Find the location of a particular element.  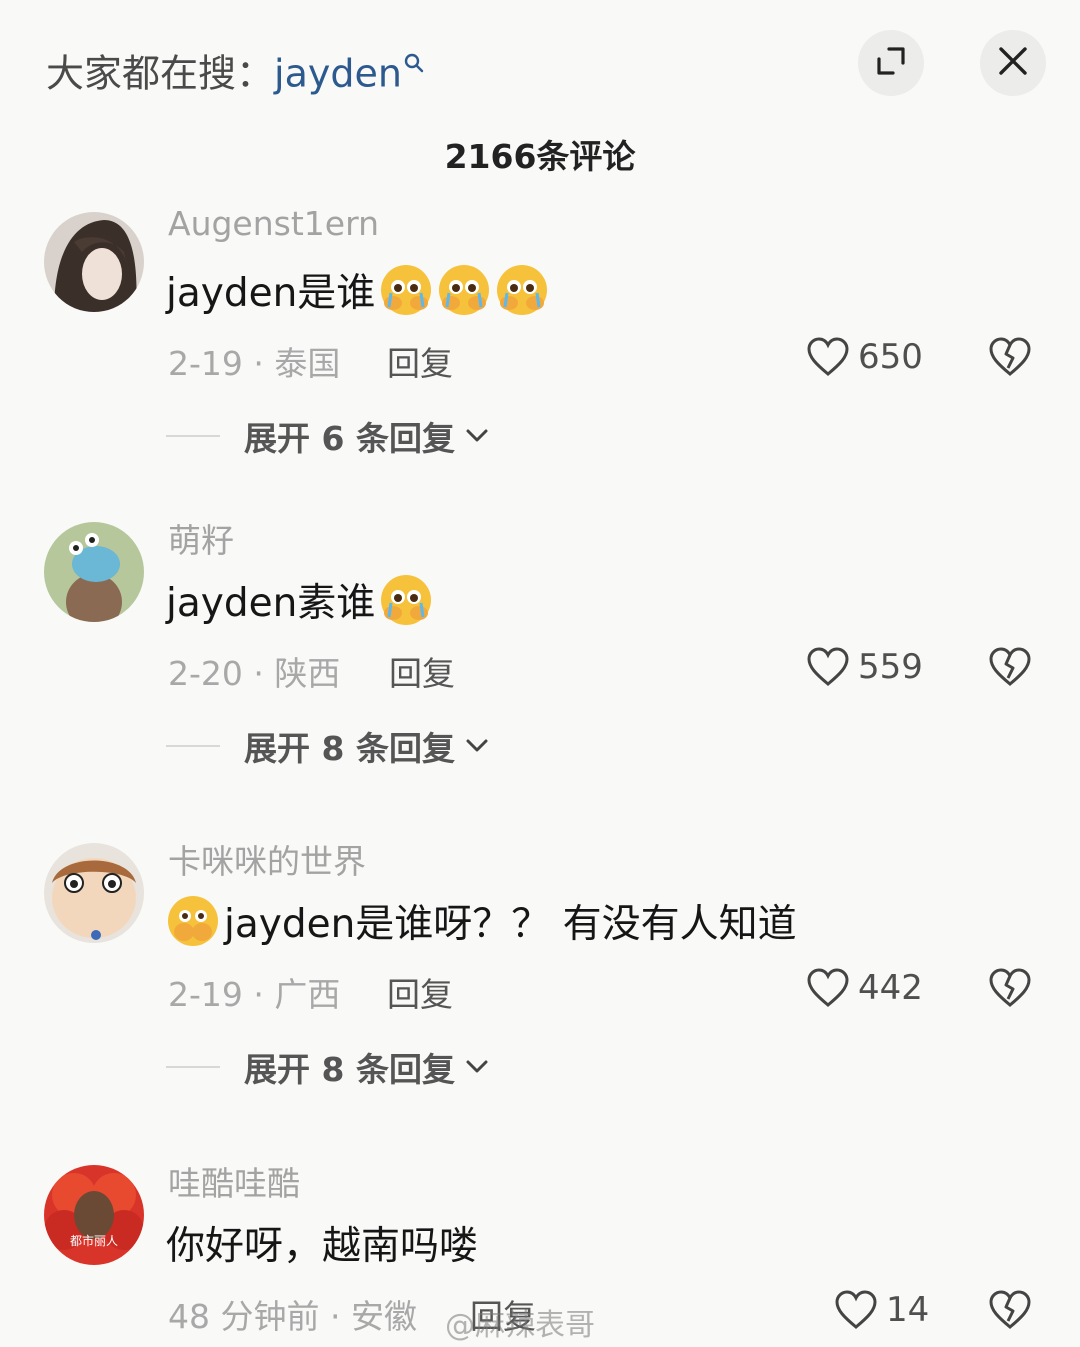

like-button: 650 is located at coordinates (864, 357).